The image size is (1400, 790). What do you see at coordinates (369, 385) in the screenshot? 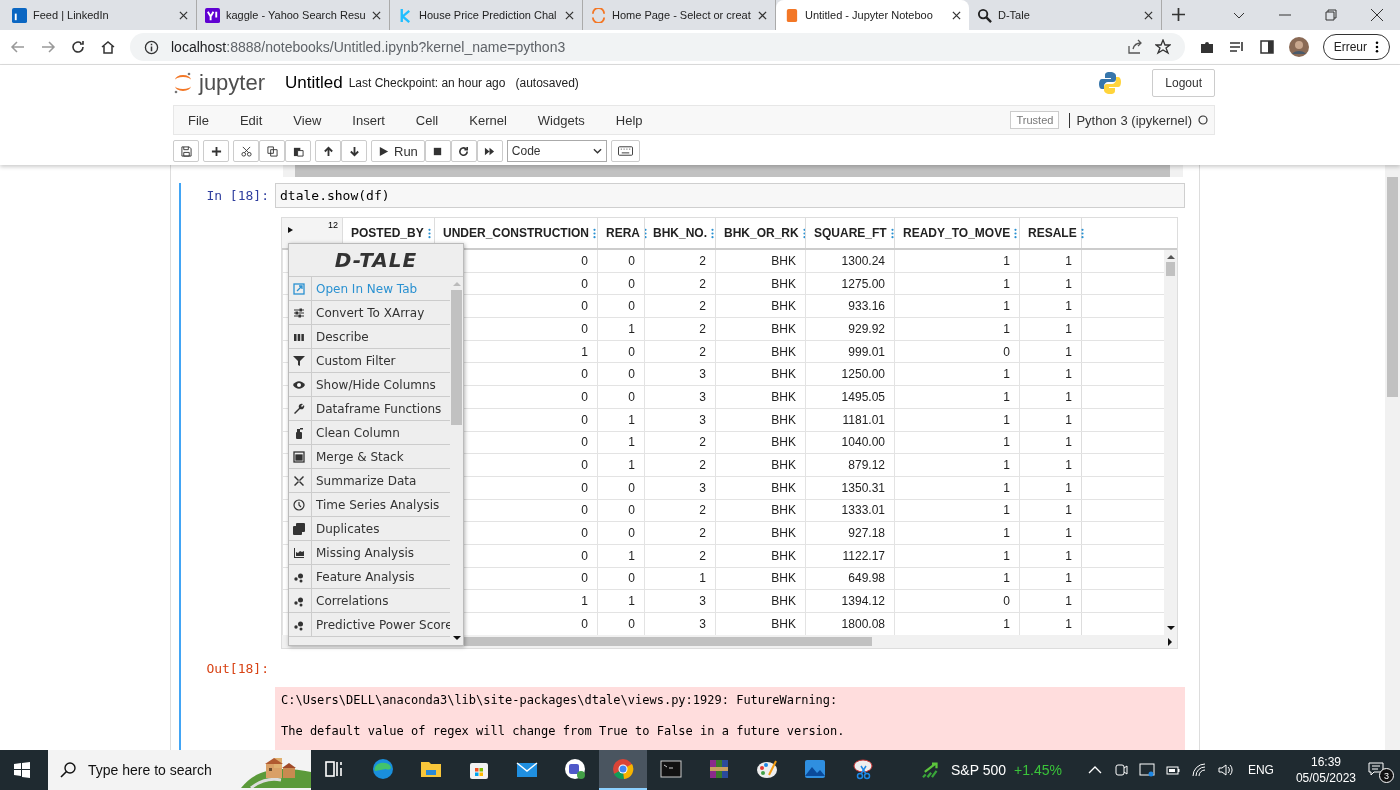
I see `menu-item: Show/Hide Columns` at bounding box center [369, 385].